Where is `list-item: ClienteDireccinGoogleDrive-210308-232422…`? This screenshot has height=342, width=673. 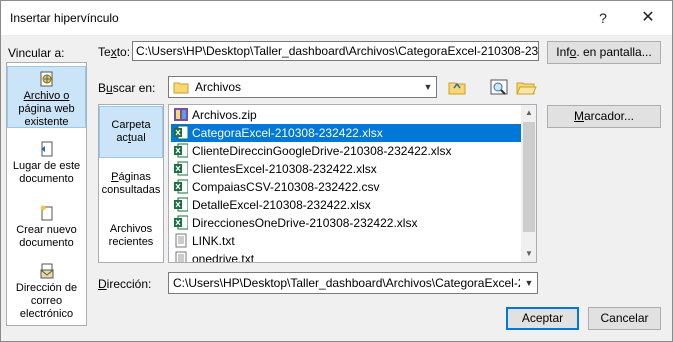 list-item: ClienteDireccinGoogleDrive-210308-232422… is located at coordinates (346, 151).